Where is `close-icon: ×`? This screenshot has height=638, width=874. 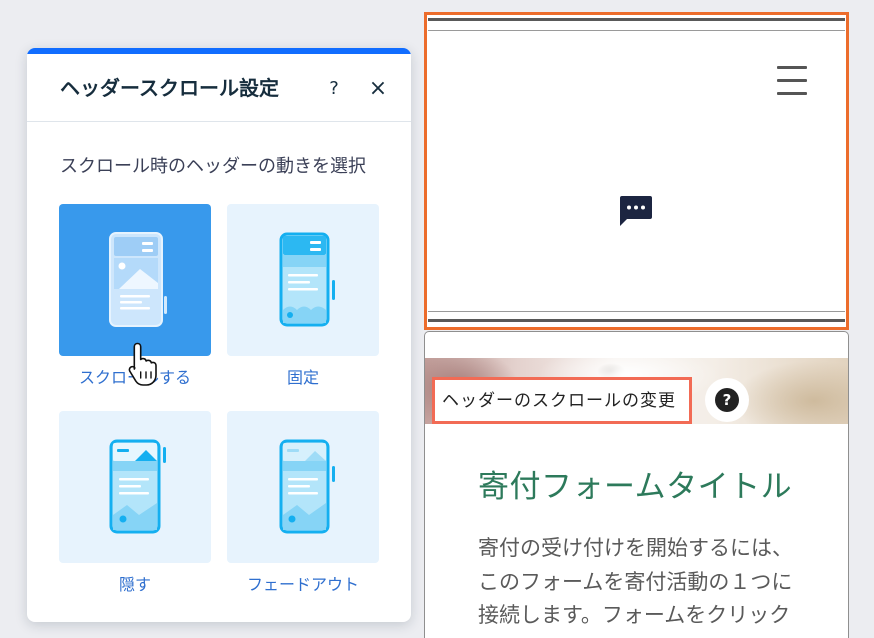 close-icon: × is located at coordinates (378, 88).